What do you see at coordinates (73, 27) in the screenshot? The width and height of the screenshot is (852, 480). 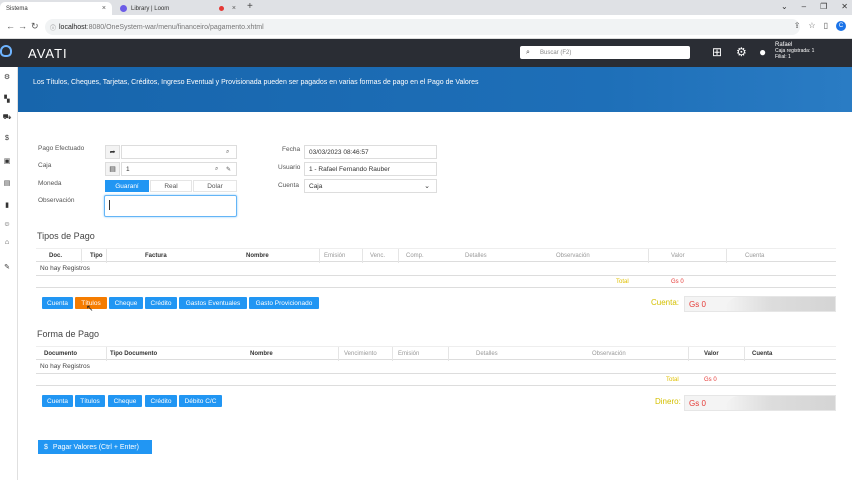 I see `url-host: localhost` at bounding box center [73, 27].